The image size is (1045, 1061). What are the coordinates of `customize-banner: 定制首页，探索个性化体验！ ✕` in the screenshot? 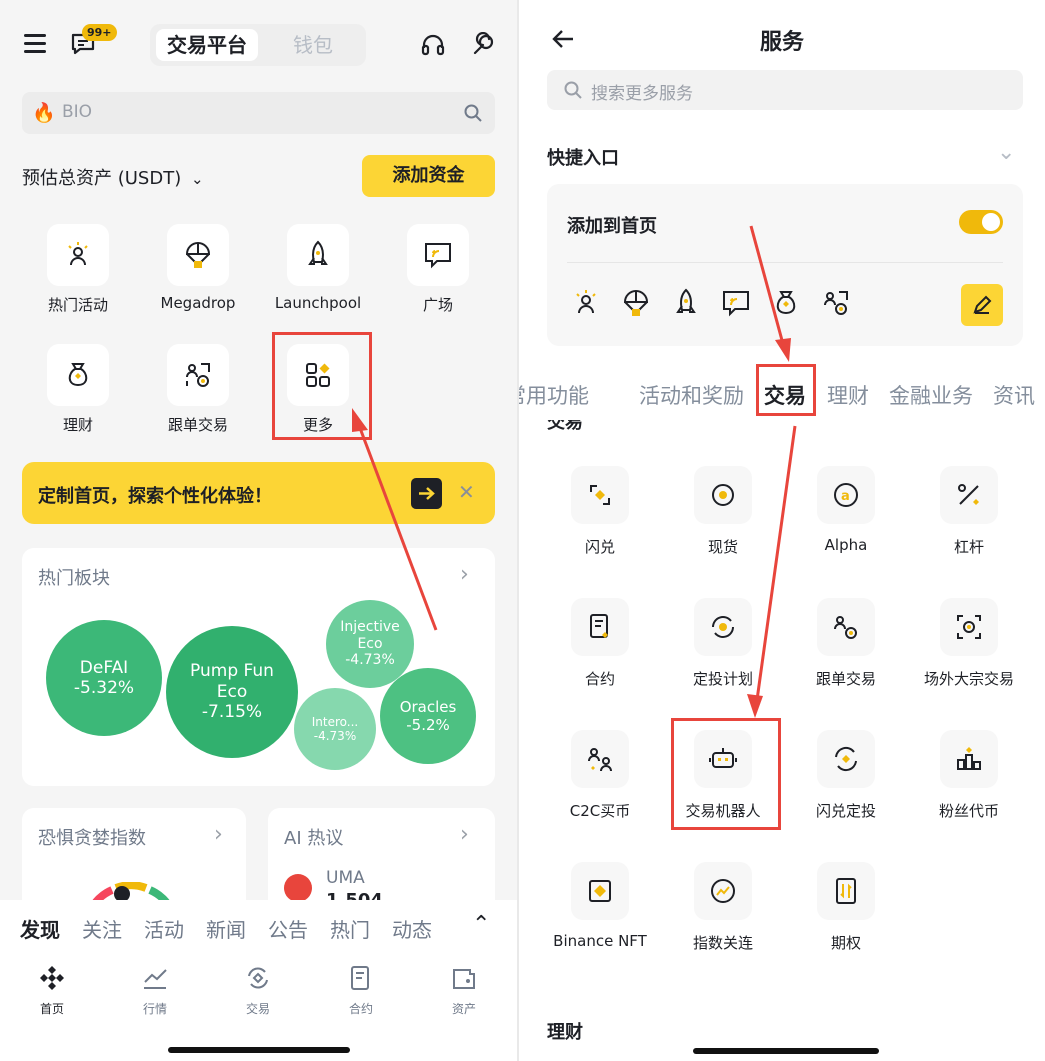 It's located at (258, 493).